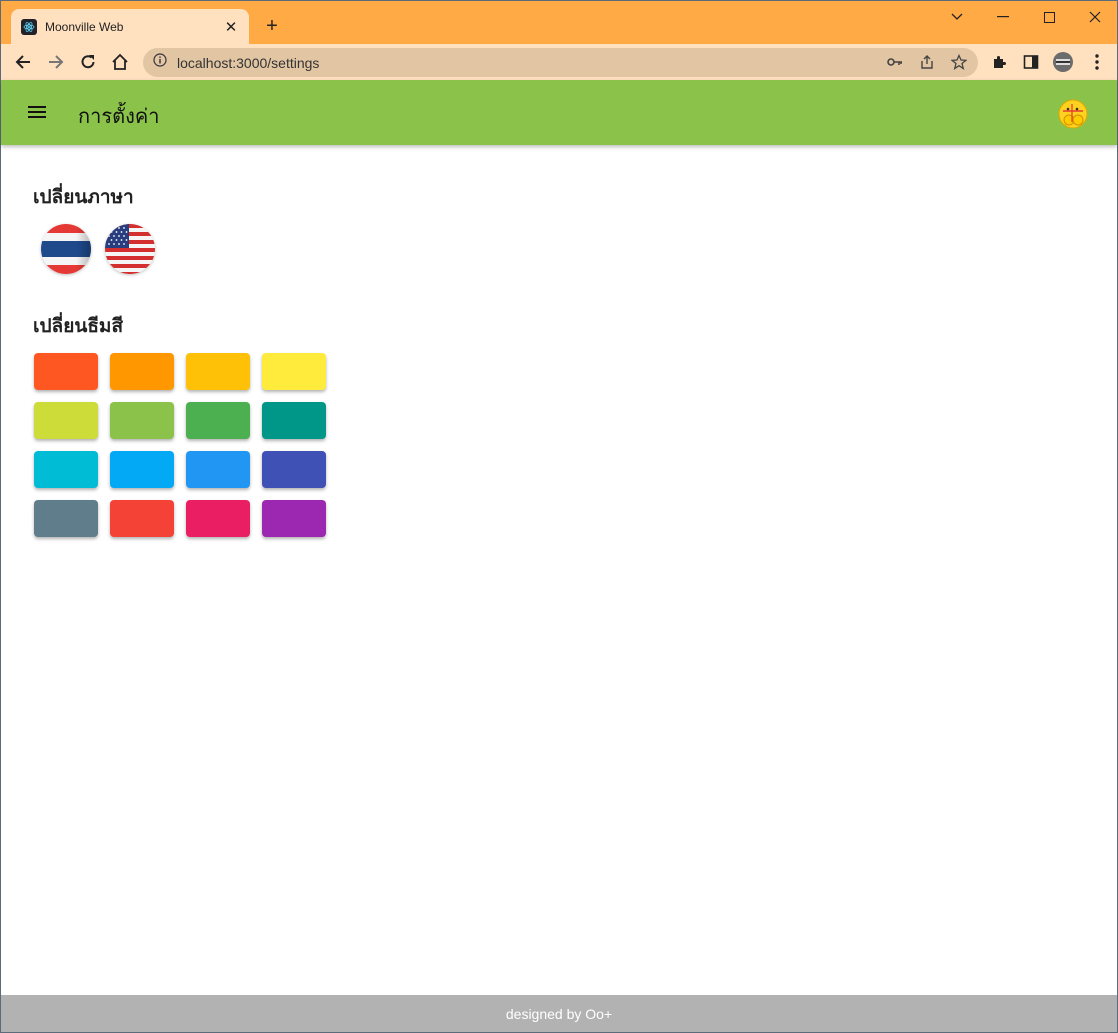 The image size is (1118, 1033). I want to click on share-icon, so click(927, 62).